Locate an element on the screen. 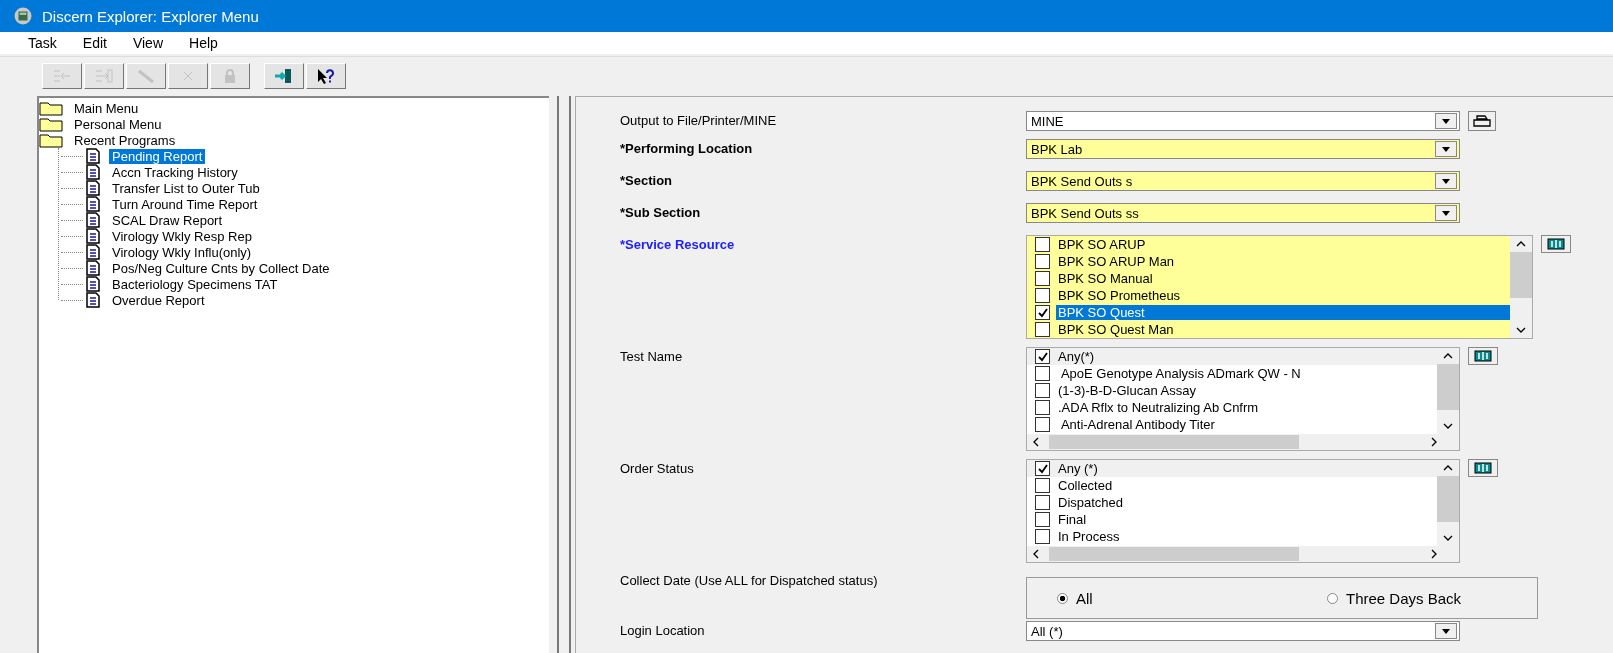 This screenshot has height=653, width=1613. tree-item: Recent Programs is located at coordinates (294, 140).